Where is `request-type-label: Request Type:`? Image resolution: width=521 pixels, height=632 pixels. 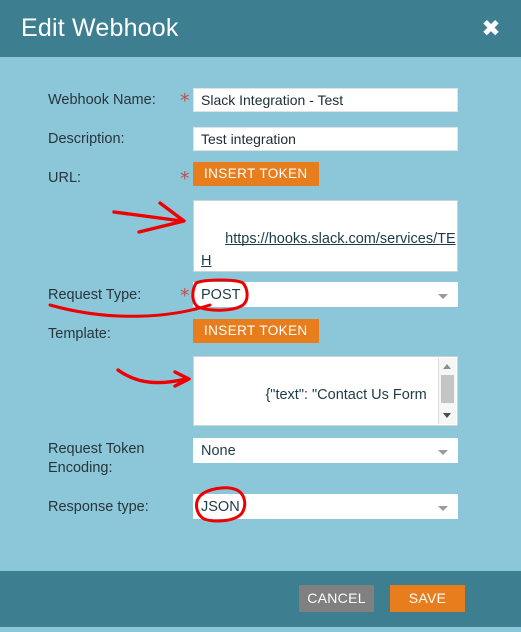 request-type-label: Request Type: is located at coordinates (95, 295).